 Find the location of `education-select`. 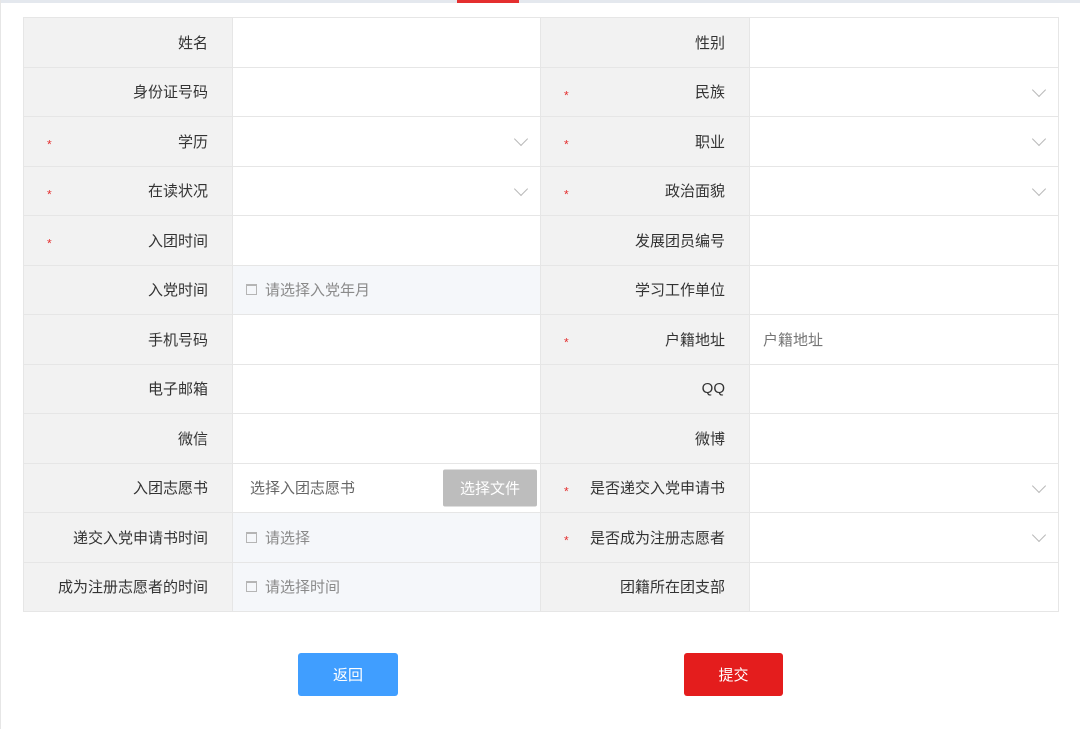

education-select is located at coordinates (386, 141).